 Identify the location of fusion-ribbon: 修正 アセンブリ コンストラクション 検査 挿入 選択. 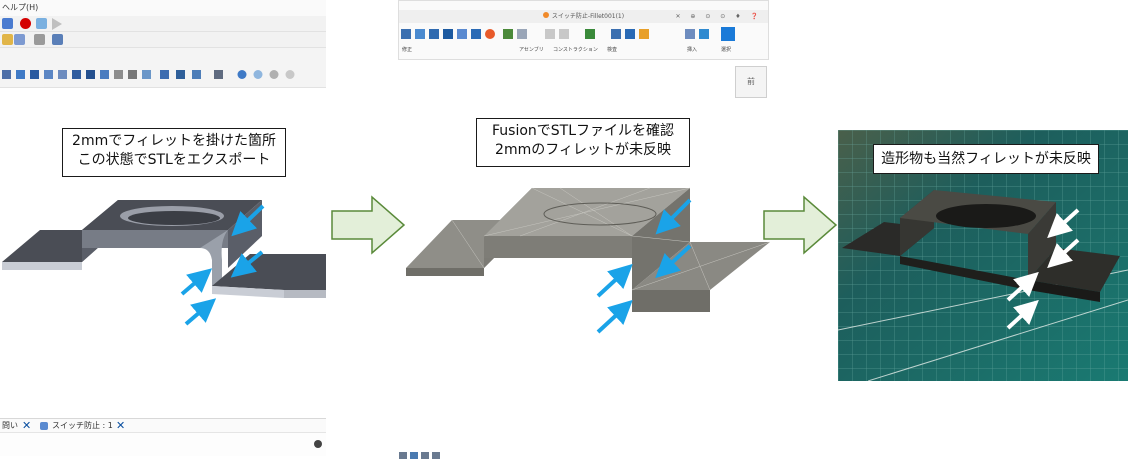
(583, 42).